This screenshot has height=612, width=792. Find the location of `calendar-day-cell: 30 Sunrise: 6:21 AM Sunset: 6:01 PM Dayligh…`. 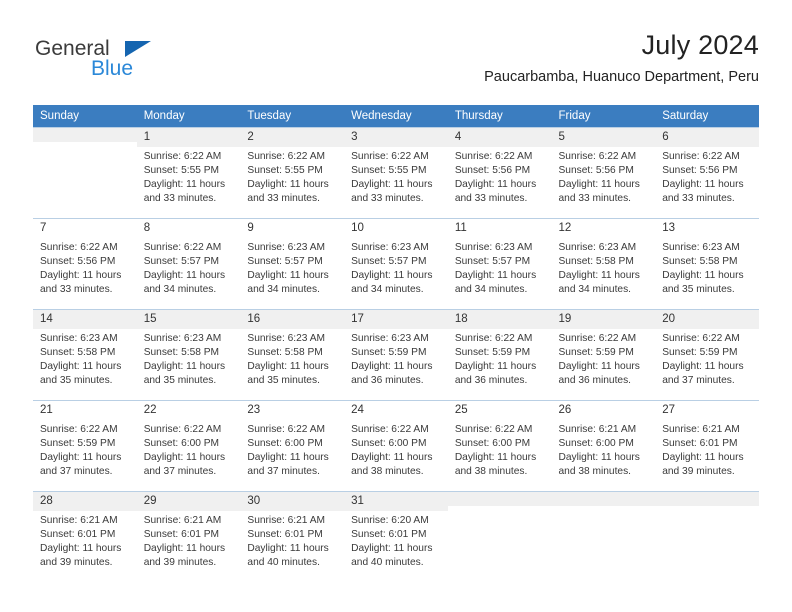

calendar-day-cell: 30 Sunrise: 6:21 AM Sunset: 6:01 PM Dayligh… is located at coordinates (292, 536).